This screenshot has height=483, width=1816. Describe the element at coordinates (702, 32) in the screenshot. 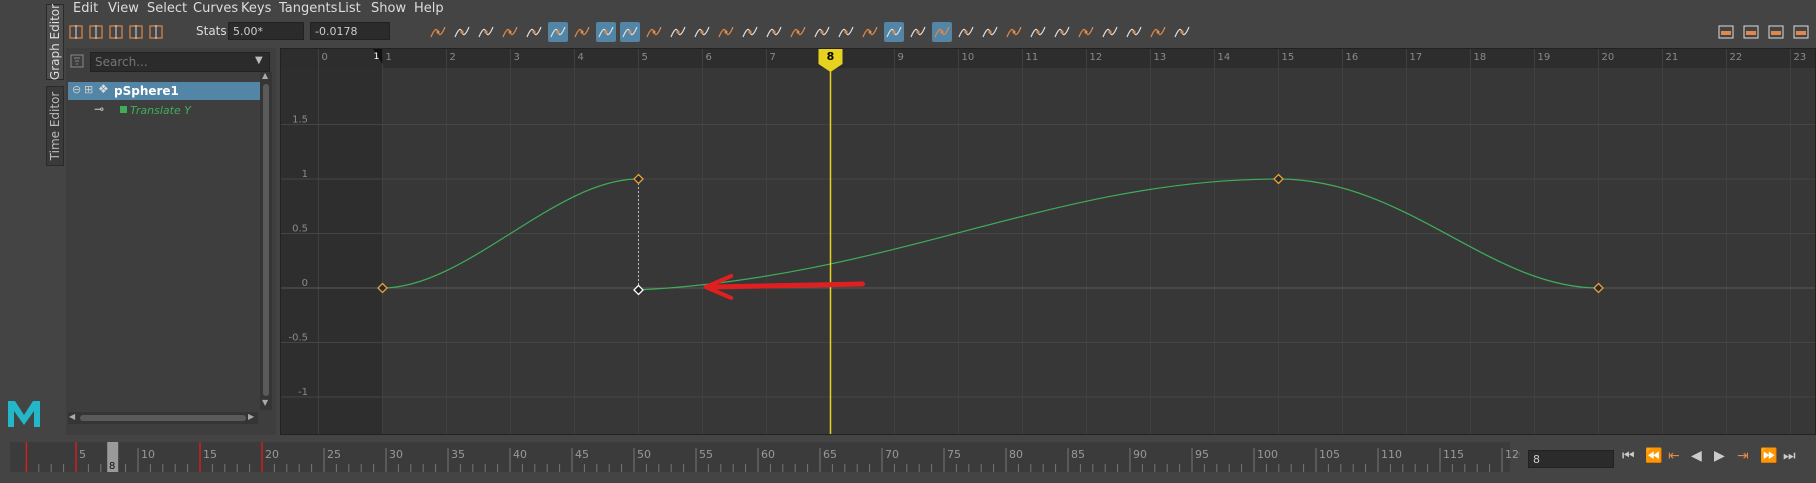

I see `step-tangent-icon` at that location.